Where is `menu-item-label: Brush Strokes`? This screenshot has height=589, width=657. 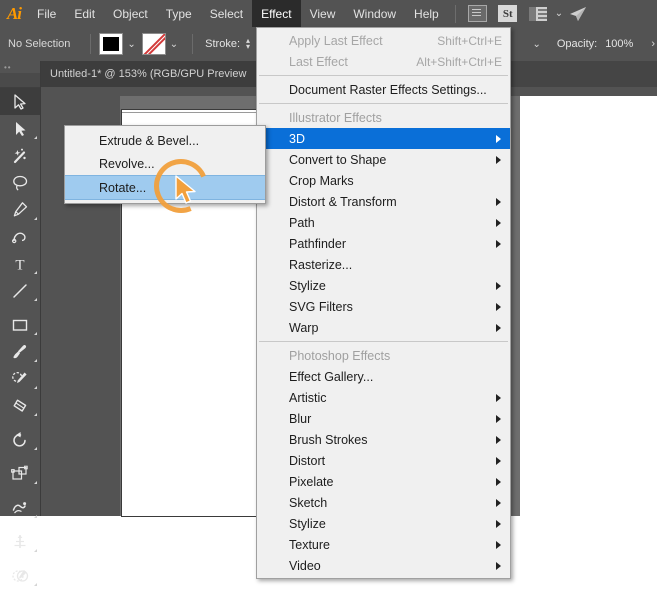 menu-item-label: Brush Strokes is located at coordinates (328, 439).